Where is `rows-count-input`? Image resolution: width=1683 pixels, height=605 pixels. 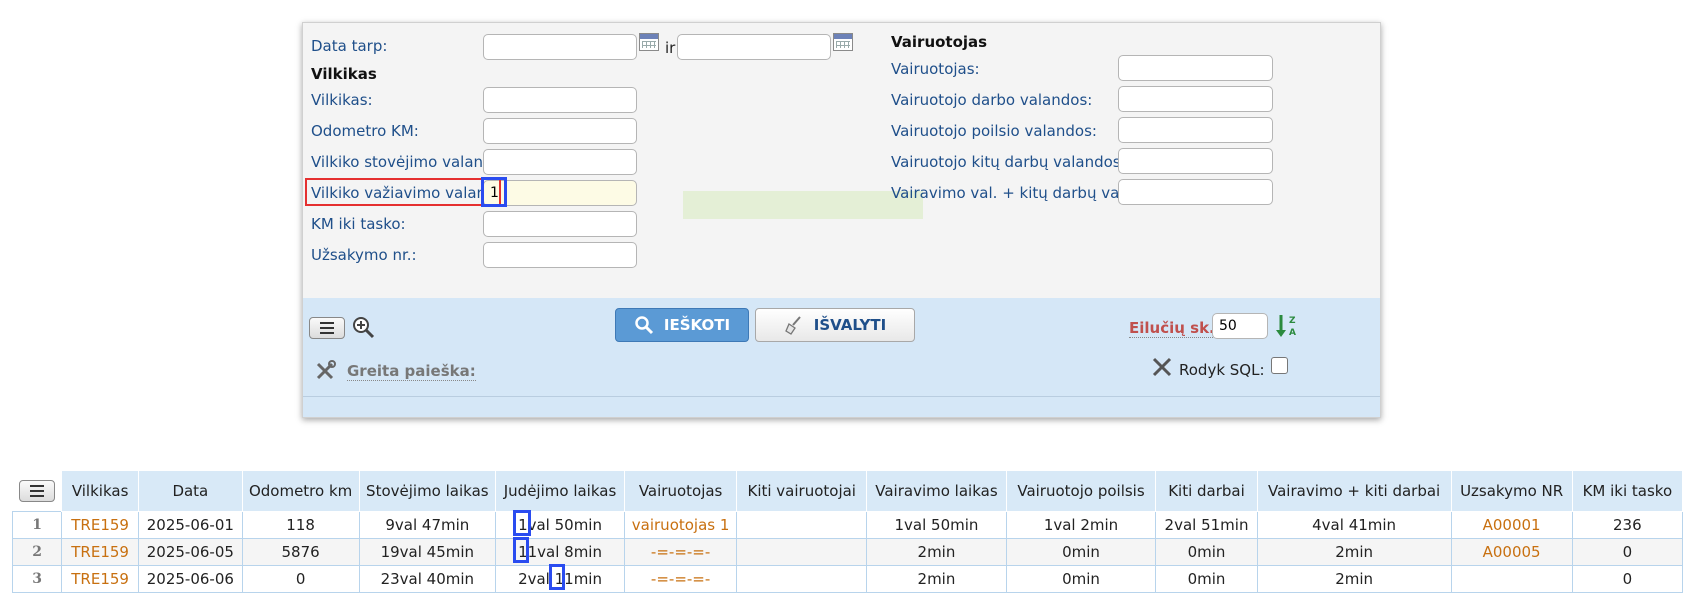
rows-count-input is located at coordinates (1240, 326).